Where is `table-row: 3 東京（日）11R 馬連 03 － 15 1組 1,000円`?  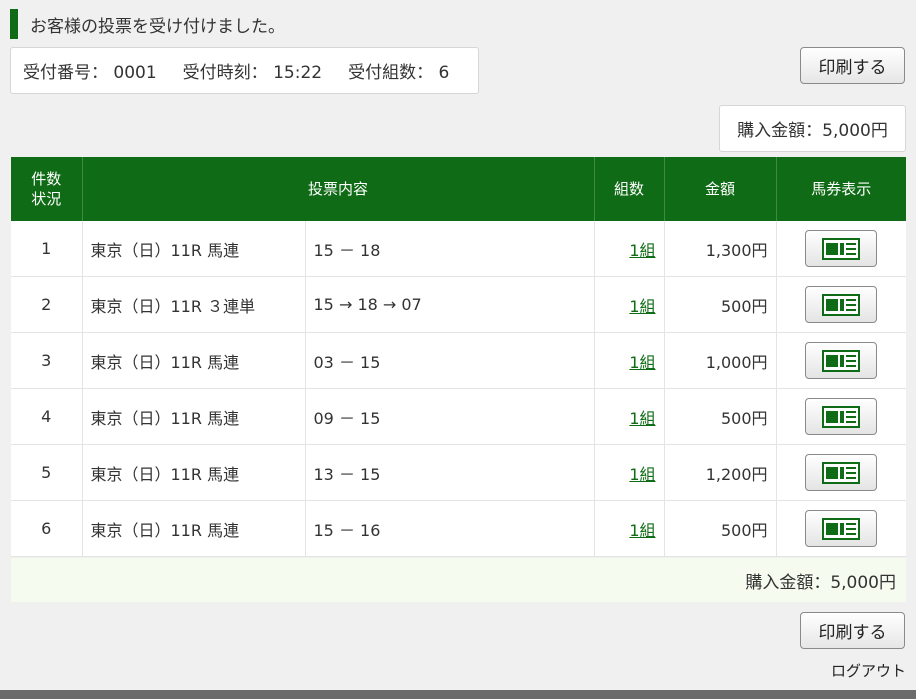
table-row: 3 東京（日）11R 馬連 03 － 15 1組 1,000円 is located at coordinates (459, 360).